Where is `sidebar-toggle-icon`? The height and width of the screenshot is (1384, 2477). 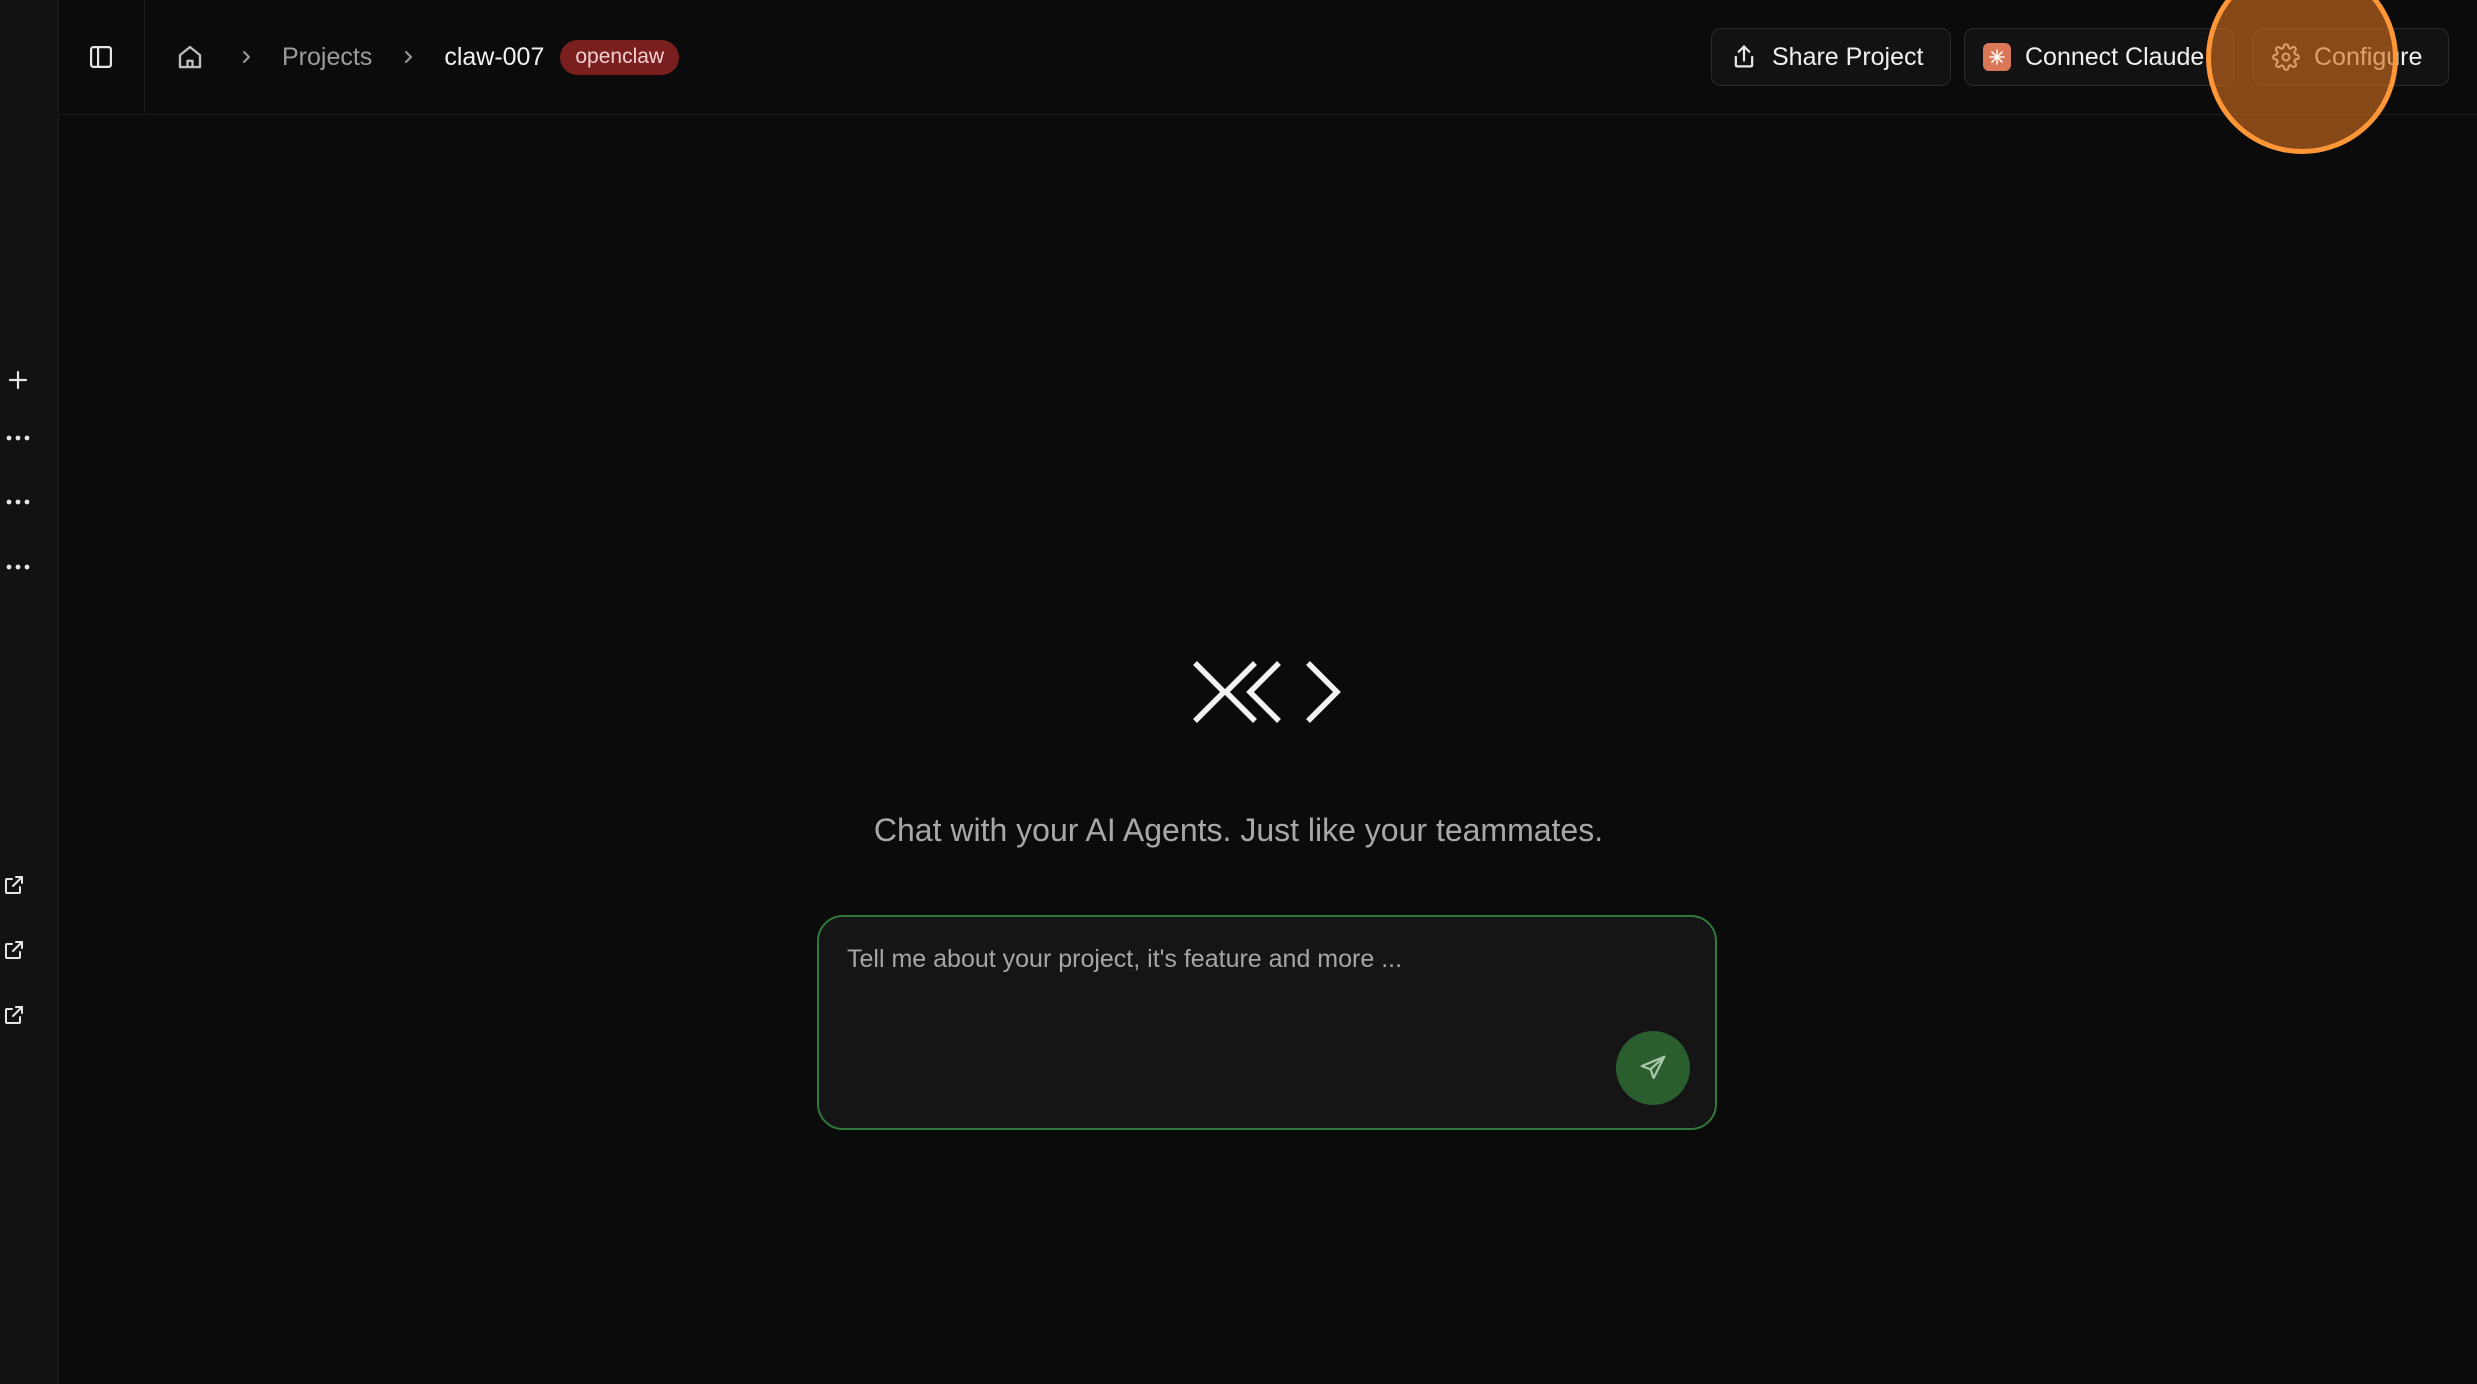 sidebar-toggle-icon is located at coordinates (101, 57).